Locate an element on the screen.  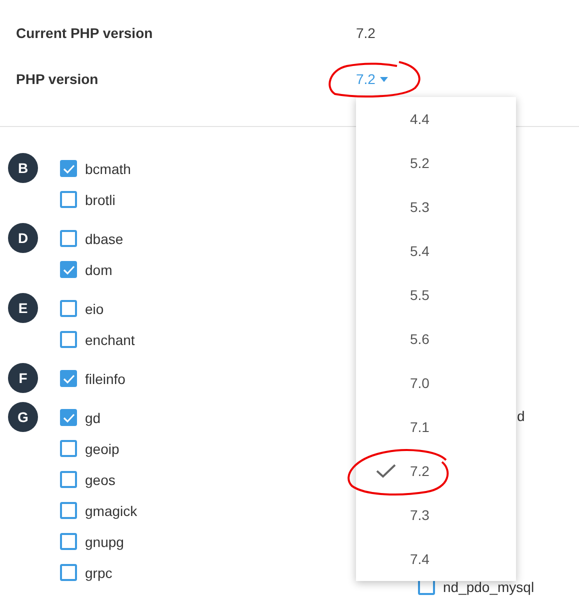
extension-name: geoip is located at coordinates (102, 448).